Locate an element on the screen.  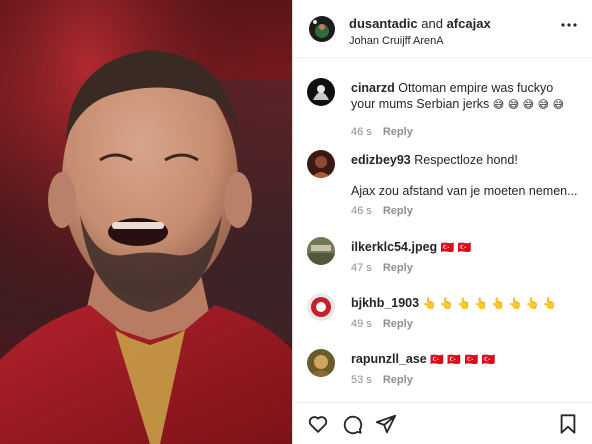
comment-meta: 49 s Reply is located at coordinates (382, 324).